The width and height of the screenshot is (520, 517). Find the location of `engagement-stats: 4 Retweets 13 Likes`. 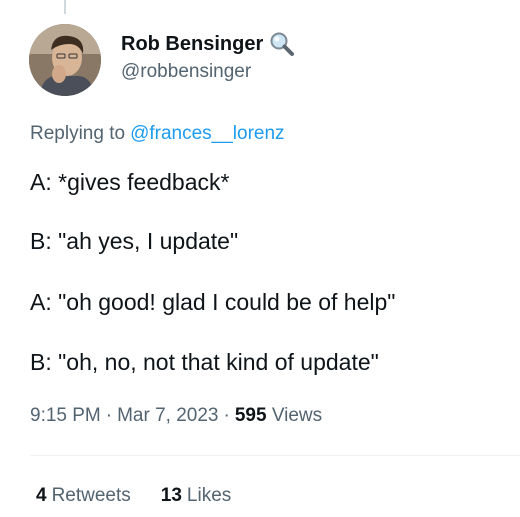

engagement-stats: 4 Retweets 13 Likes is located at coordinates (133, 496).